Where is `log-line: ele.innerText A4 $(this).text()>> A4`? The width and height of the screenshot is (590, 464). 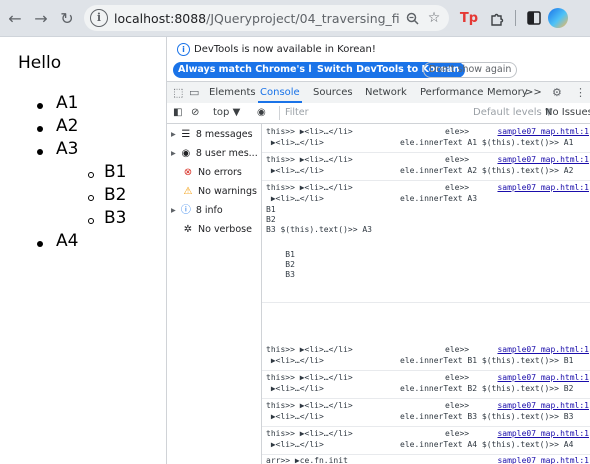 log-line: ele.innerText A4 $(this).text()>> A4 is located at coordinates (487, 444).